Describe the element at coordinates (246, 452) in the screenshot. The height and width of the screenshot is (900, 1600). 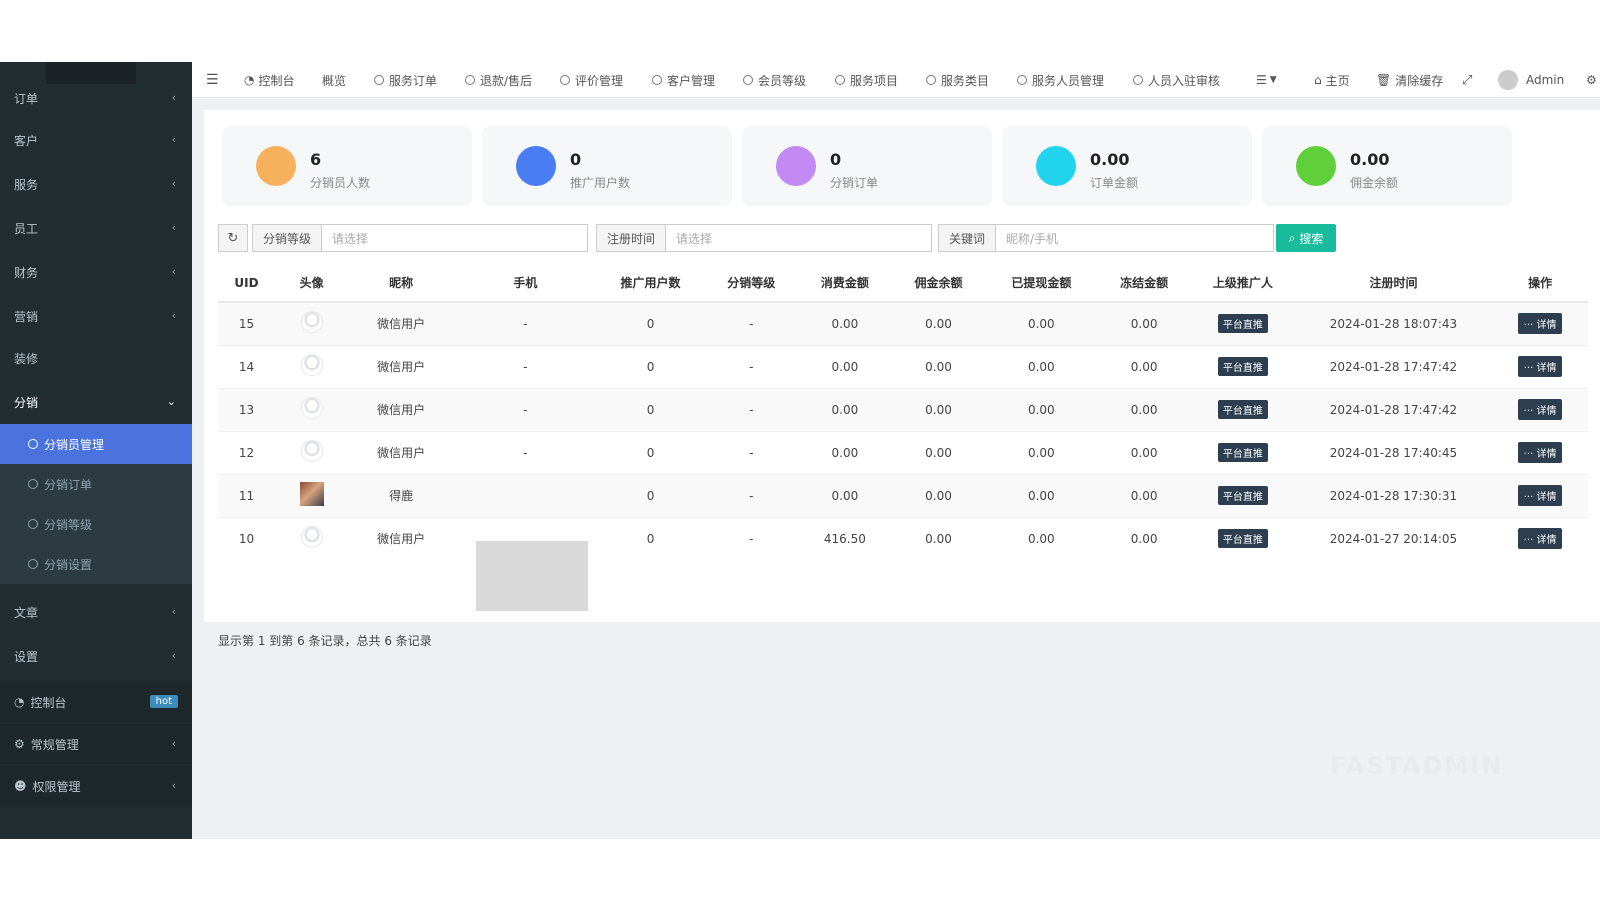
I see `cell-uid: 12` at that location.